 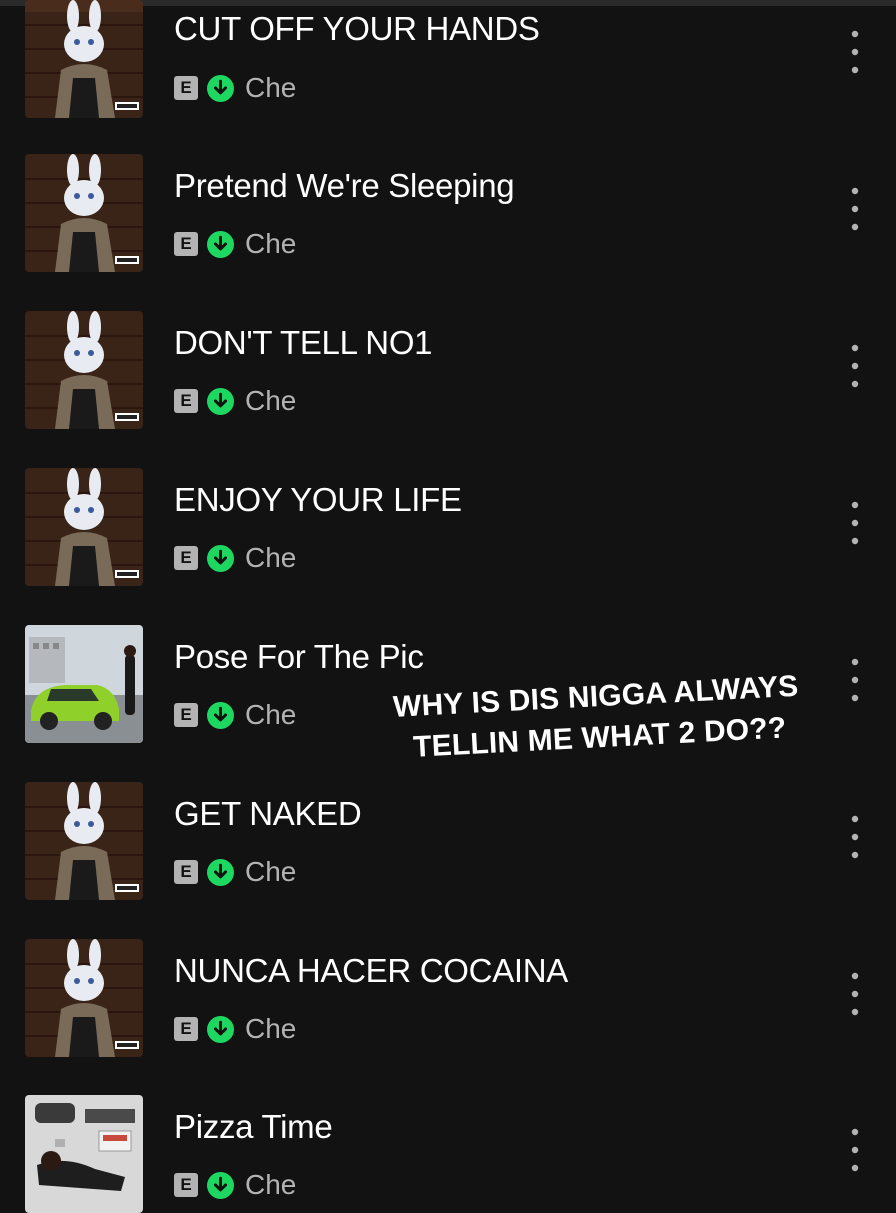 I want to click on track-title: DON'T TELL NO1, so click(x=303, y=342).